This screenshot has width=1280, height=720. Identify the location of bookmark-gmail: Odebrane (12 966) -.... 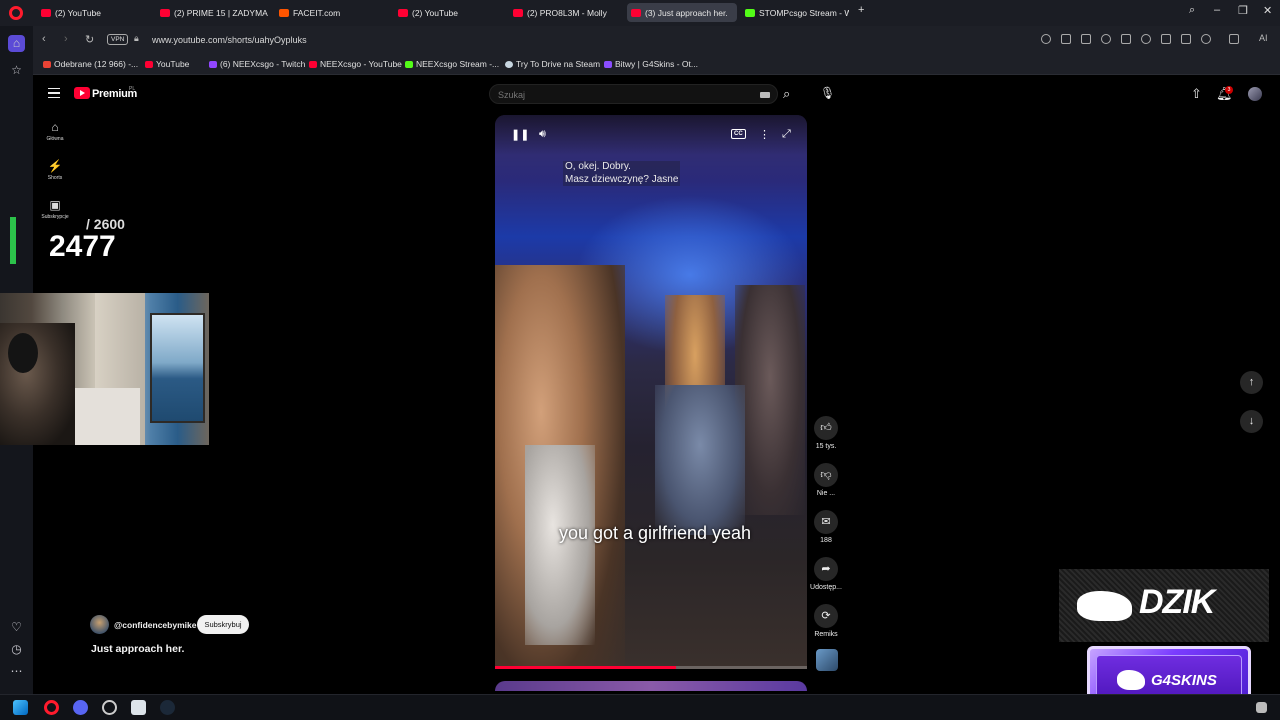
(90, 64).